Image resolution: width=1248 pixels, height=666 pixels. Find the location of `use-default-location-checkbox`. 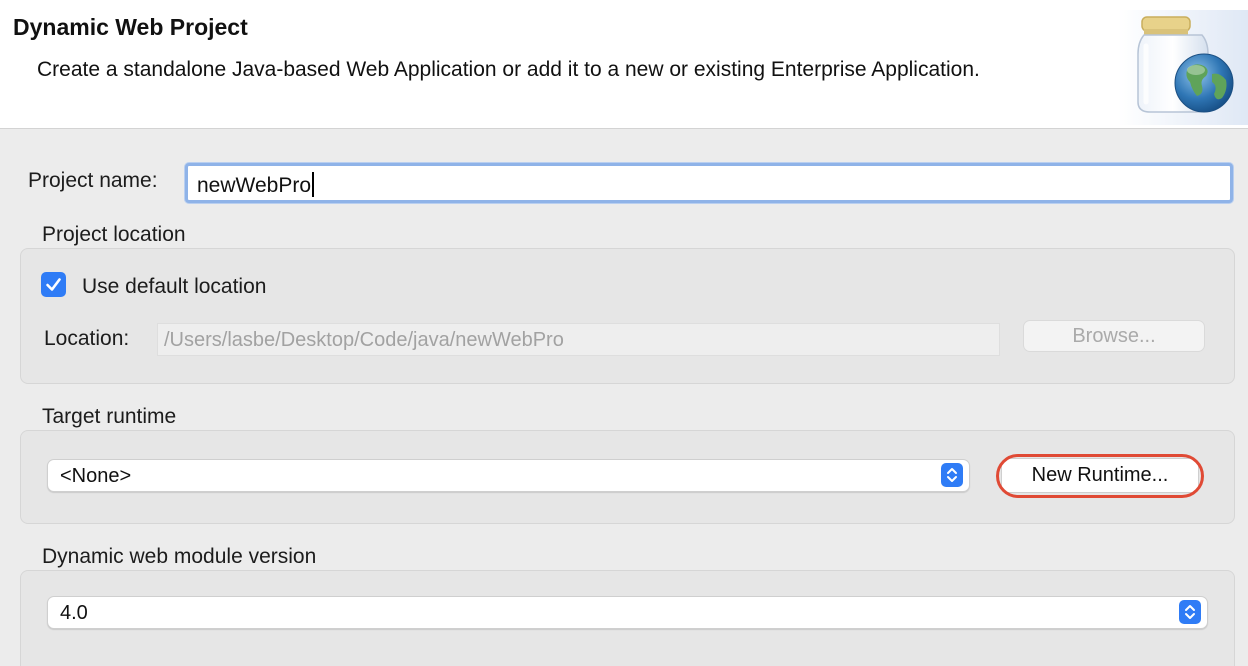

use-default-location-checkbox is located at coordinates (53, 284).